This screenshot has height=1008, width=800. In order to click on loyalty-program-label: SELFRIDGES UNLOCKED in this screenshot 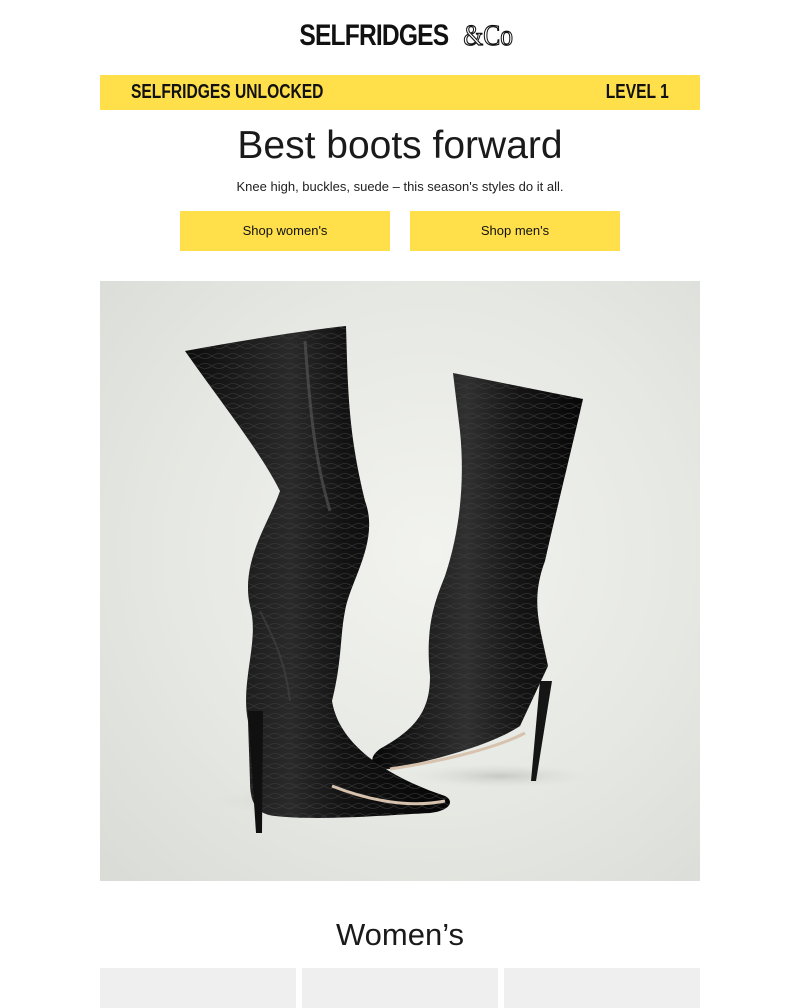, I will do `click(227, 92)`.